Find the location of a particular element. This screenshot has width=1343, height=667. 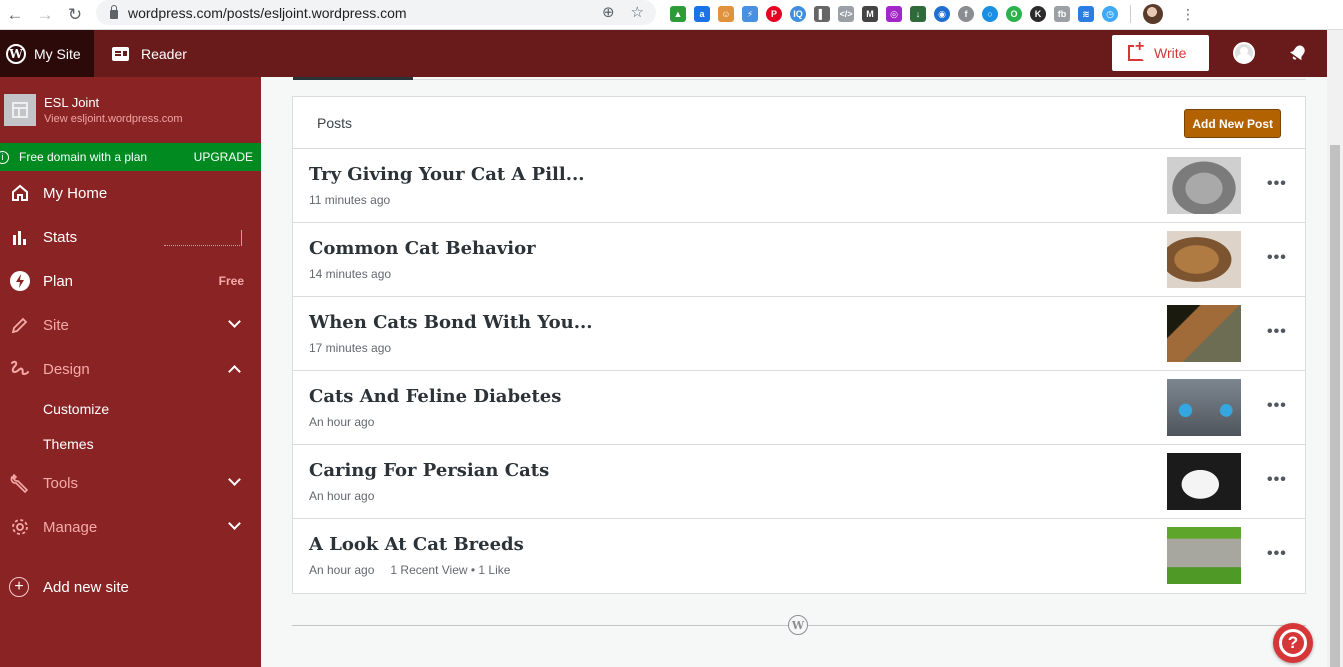

site-name: ESL Joint is located at coordinates (72, 102).